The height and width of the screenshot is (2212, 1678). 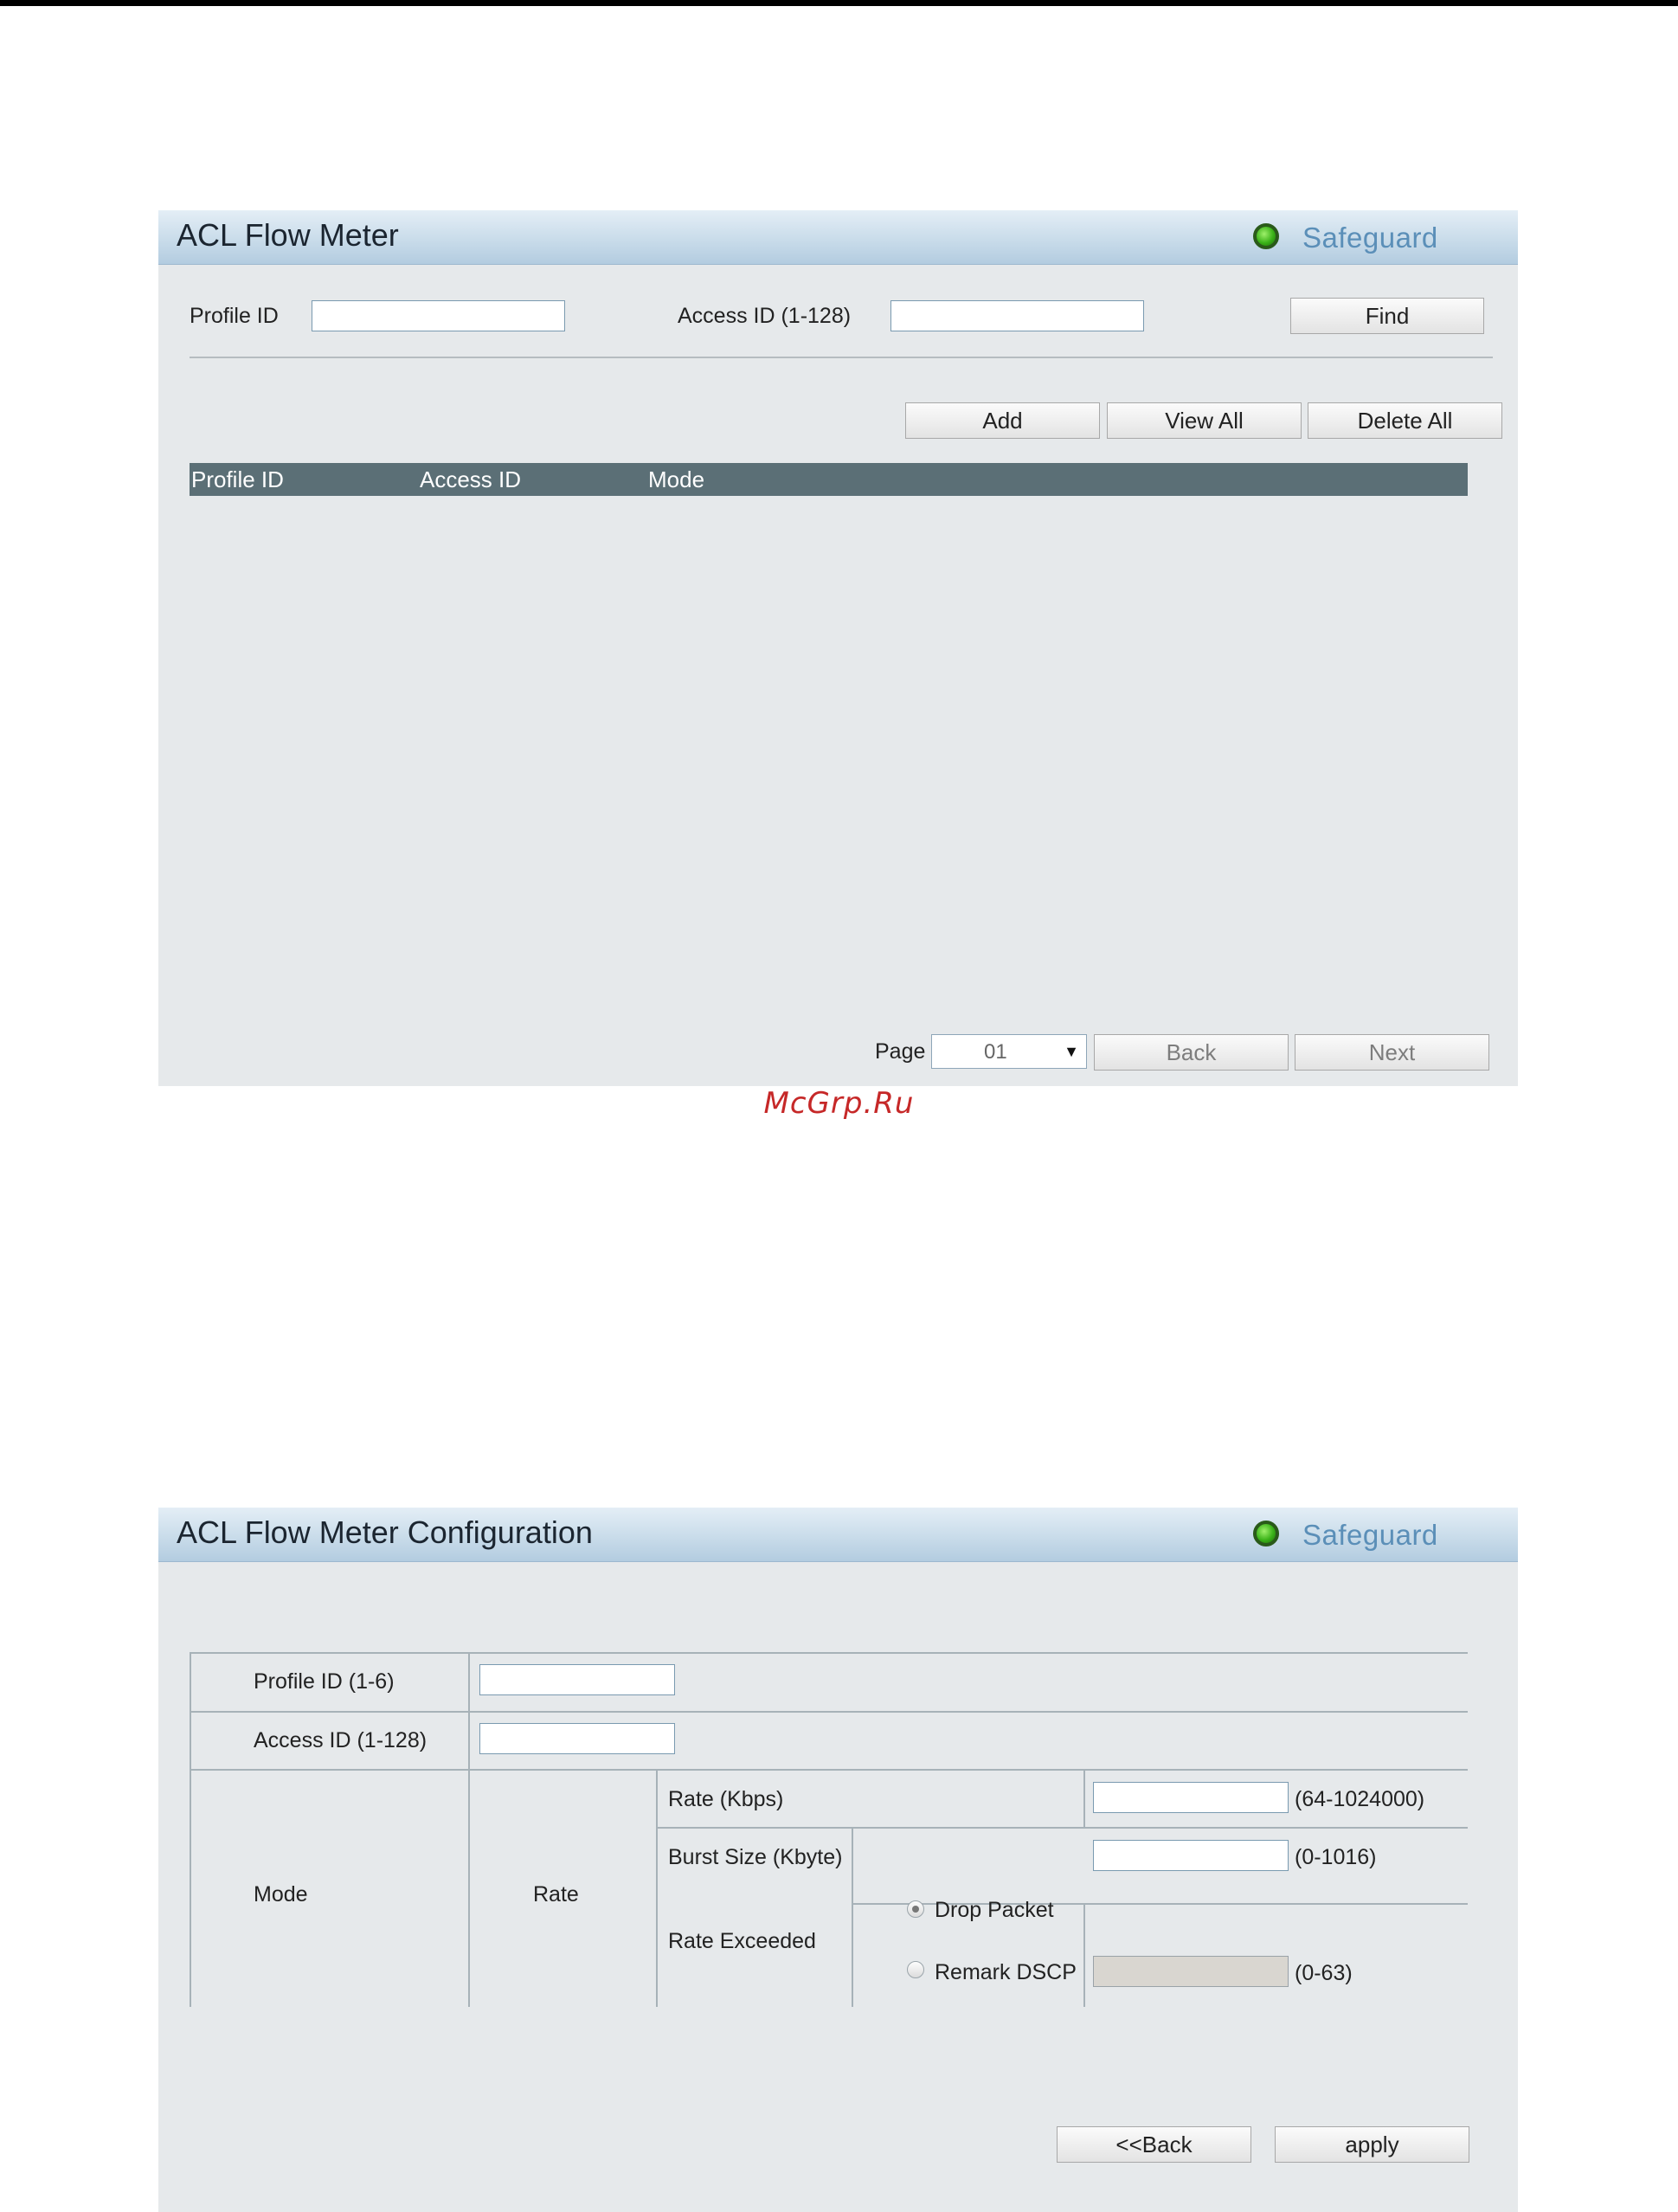 I want to click on rate-label: Rate, so click(x=556, y=1894).